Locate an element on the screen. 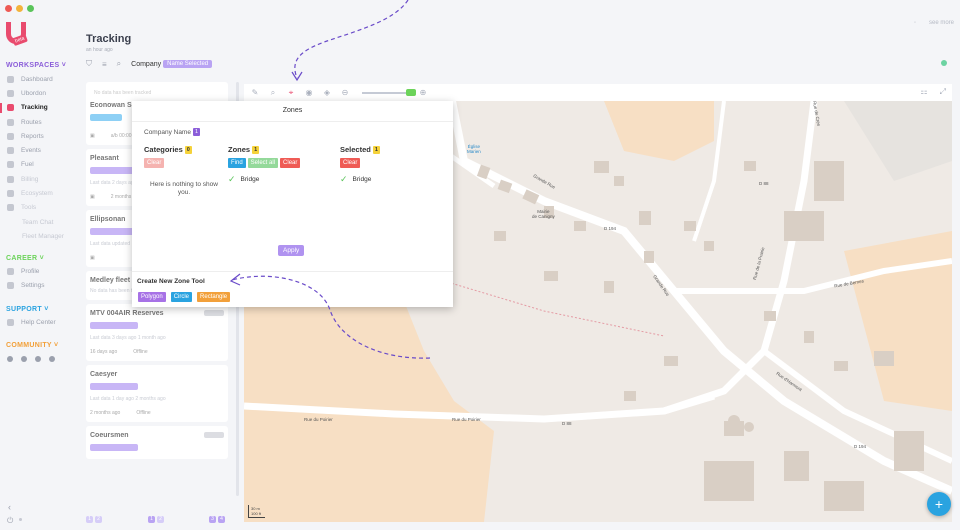  facebook-icon is located at coordinates (10, 359).